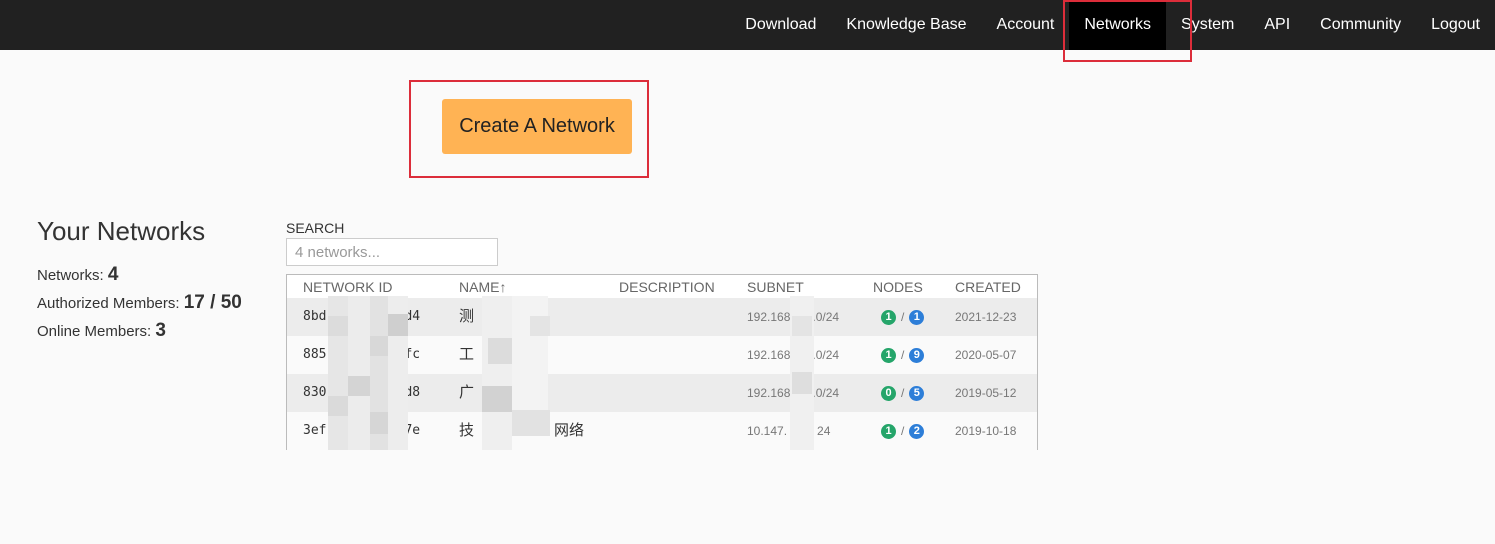 The width and height of the screenshot is (1495, 544). I want to click on col-subnet: SUBNET, so click(775, 287).